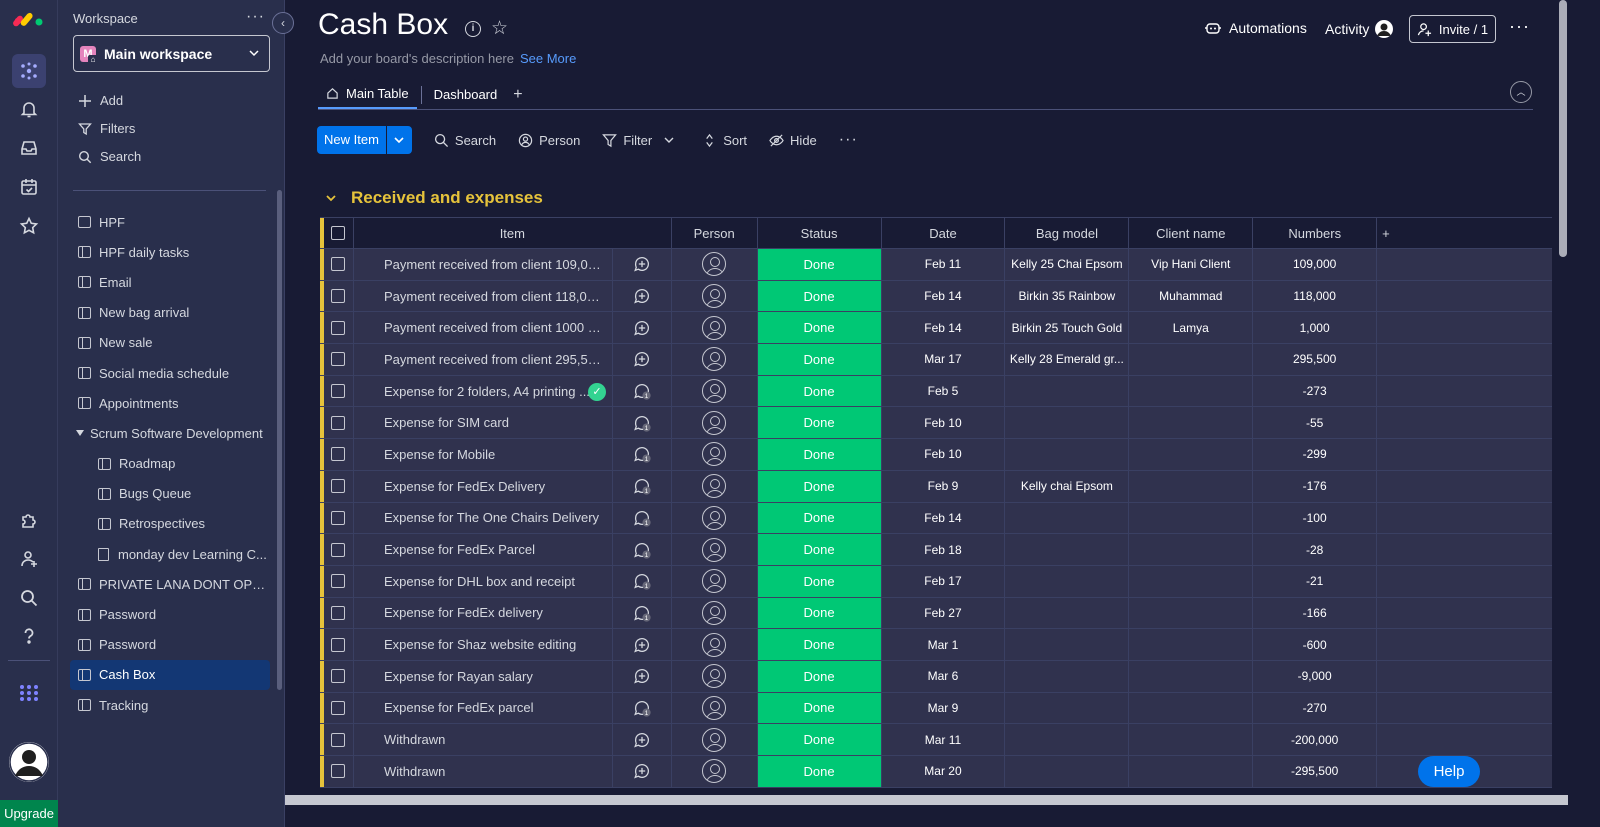 The width and height of the screenshot is (1600, 827). Describe the element at coordinates (1067, 296) in the screenshot. I see `bag-model-cell: Birkin 35 Rainbow` at that location.